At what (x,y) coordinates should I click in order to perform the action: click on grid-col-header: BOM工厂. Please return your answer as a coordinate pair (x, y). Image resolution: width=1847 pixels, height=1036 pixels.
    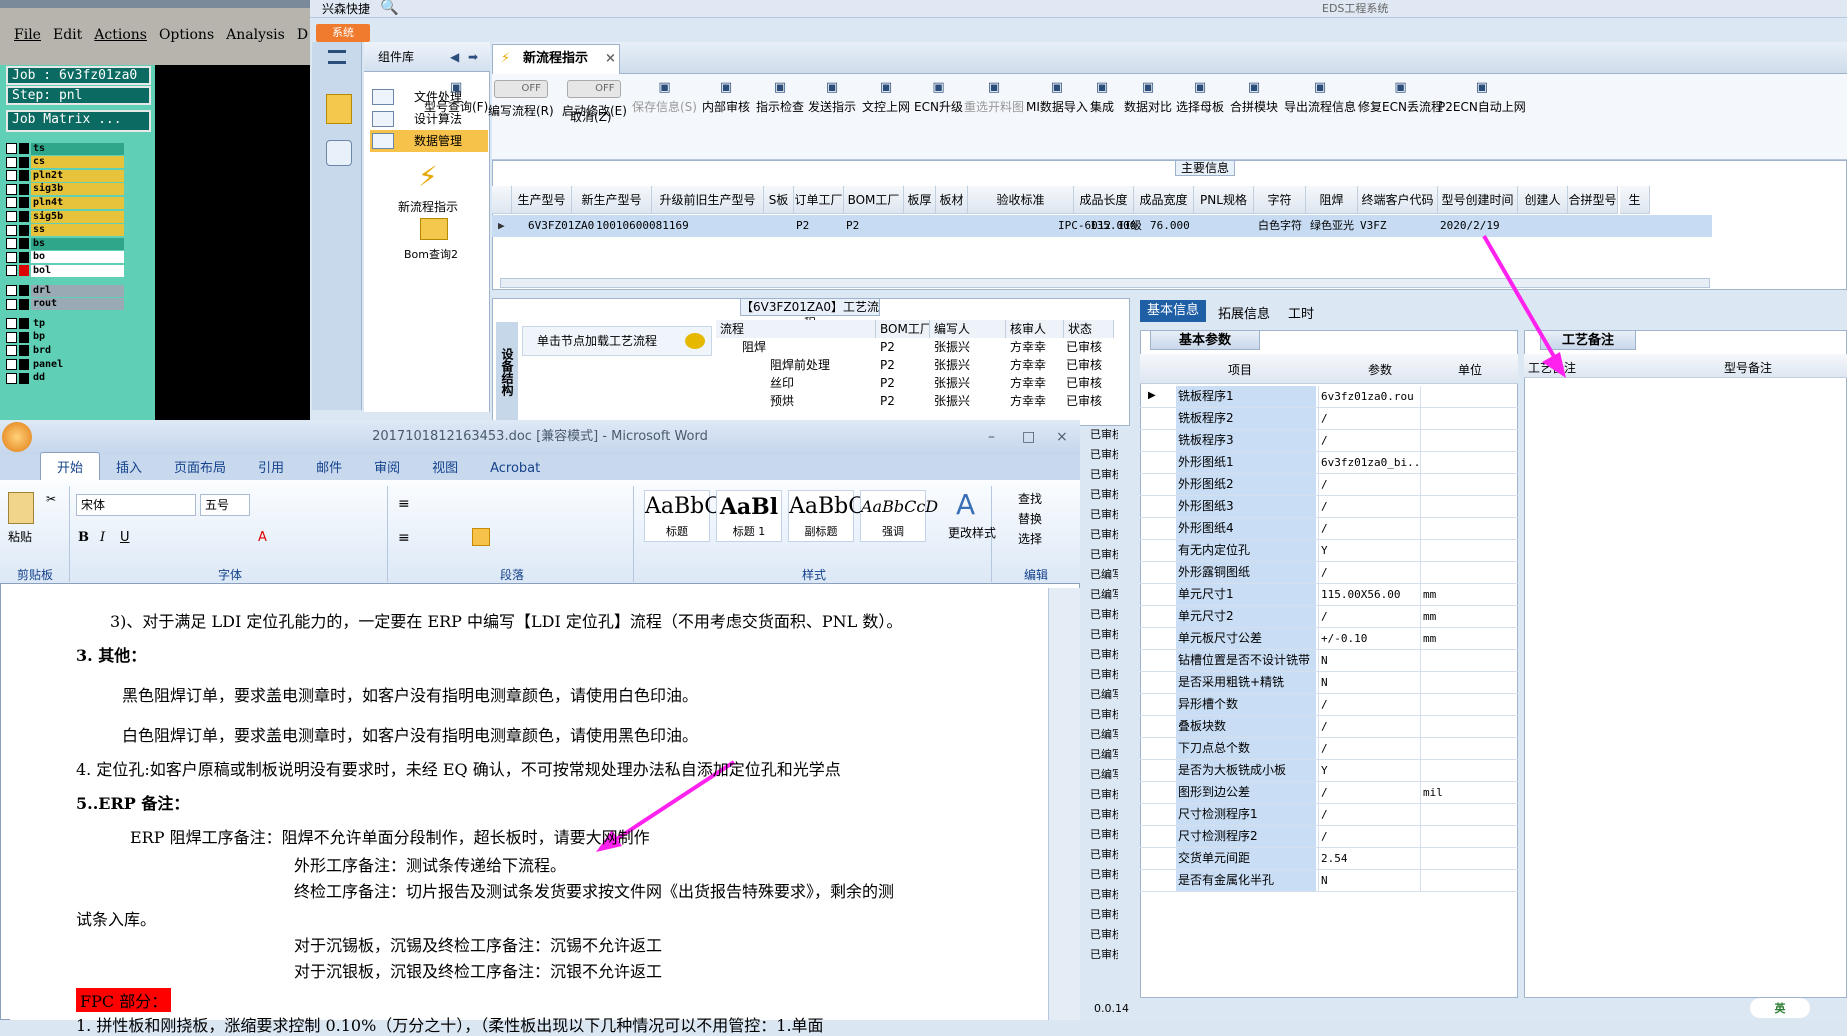
    Looking at the image, I should click on (874, 200).